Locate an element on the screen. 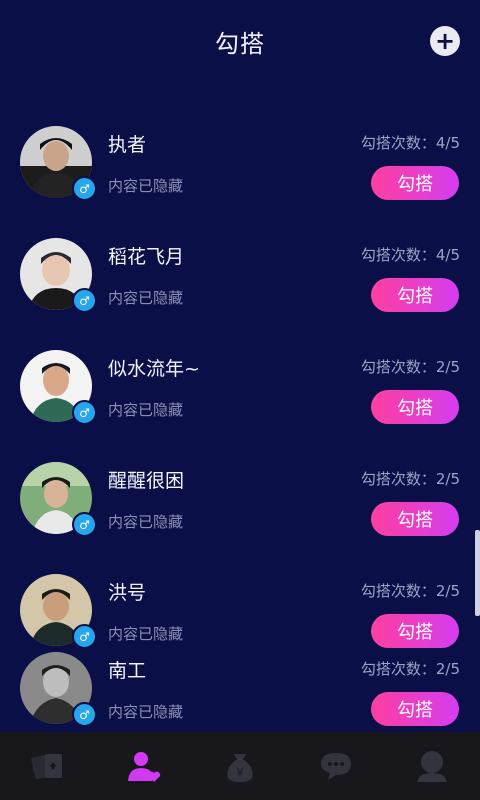  list-item: ♂ 醒醒很困 勾搭次数：2/5 内容已隐藏 勾搭 is located at coordinates (240, 507).